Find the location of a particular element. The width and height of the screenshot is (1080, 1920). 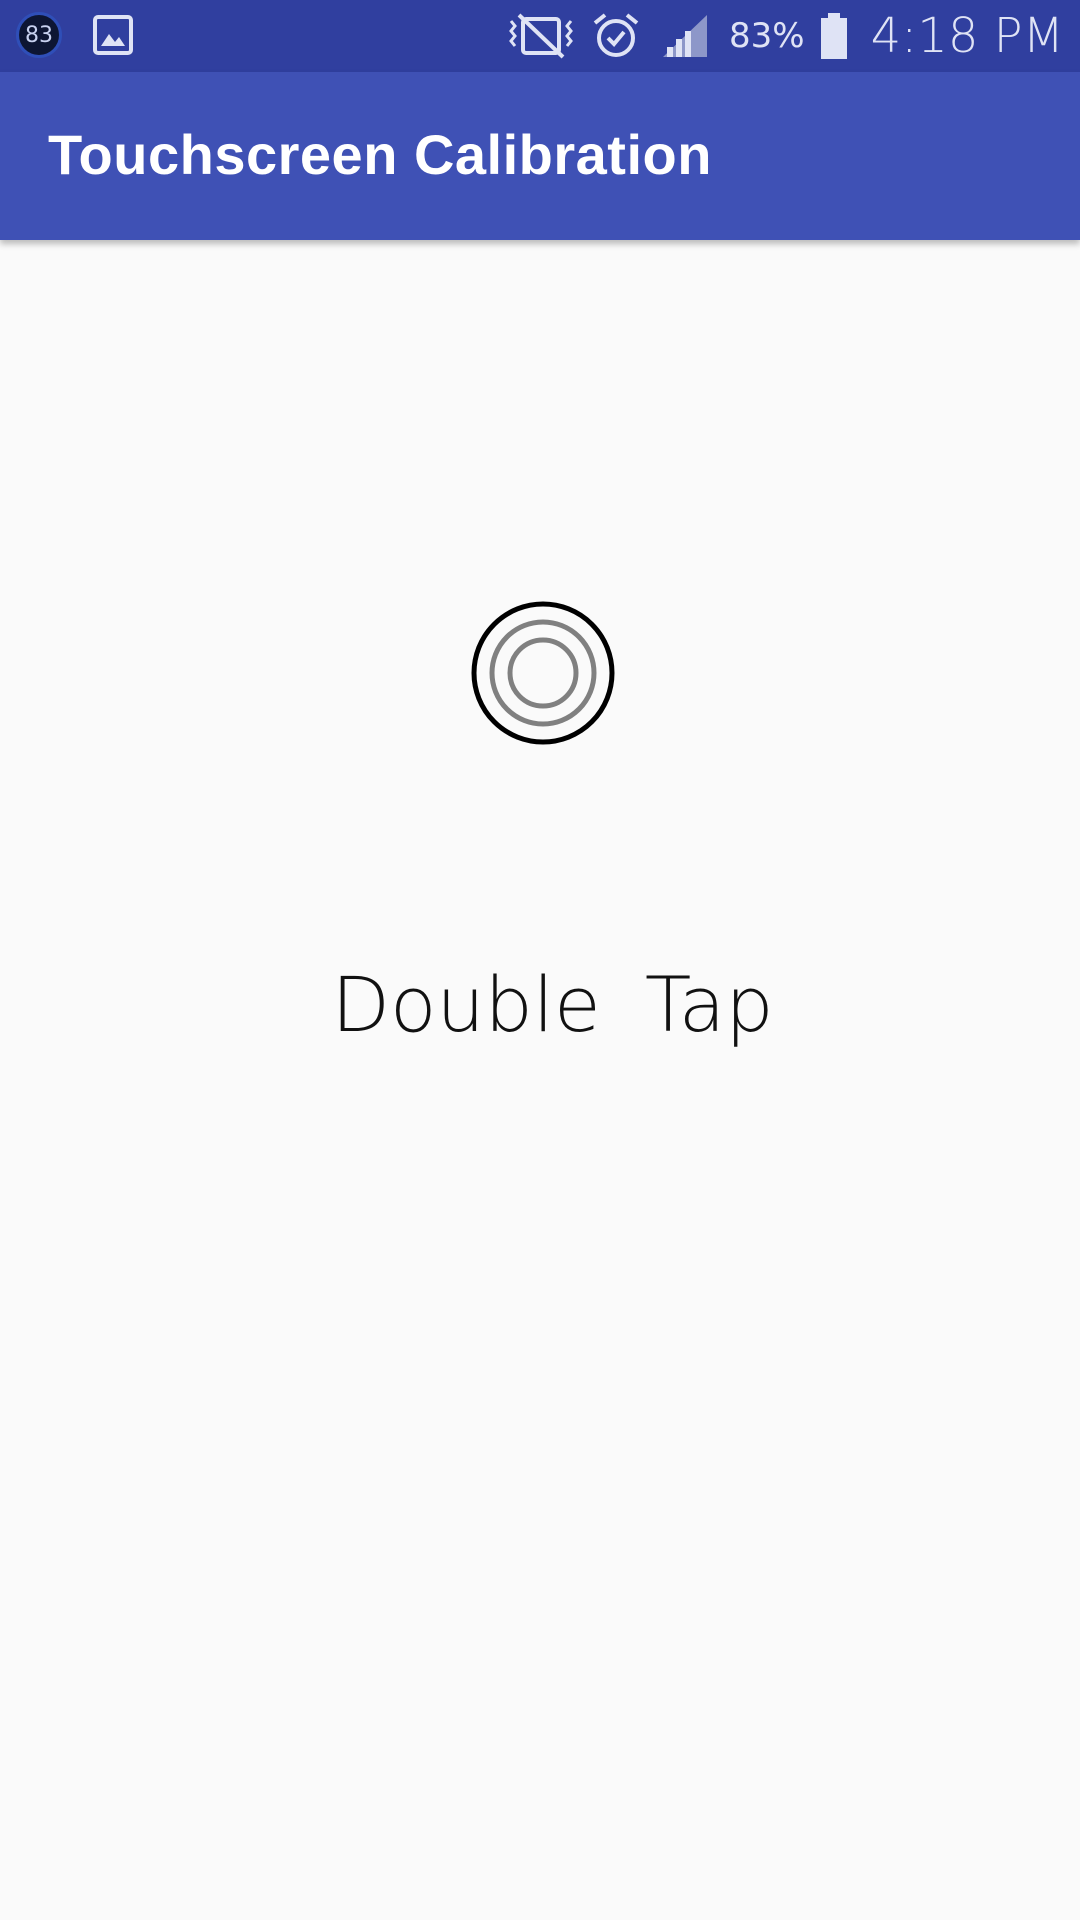

gallery-icon is located at coordinates (113, 35).